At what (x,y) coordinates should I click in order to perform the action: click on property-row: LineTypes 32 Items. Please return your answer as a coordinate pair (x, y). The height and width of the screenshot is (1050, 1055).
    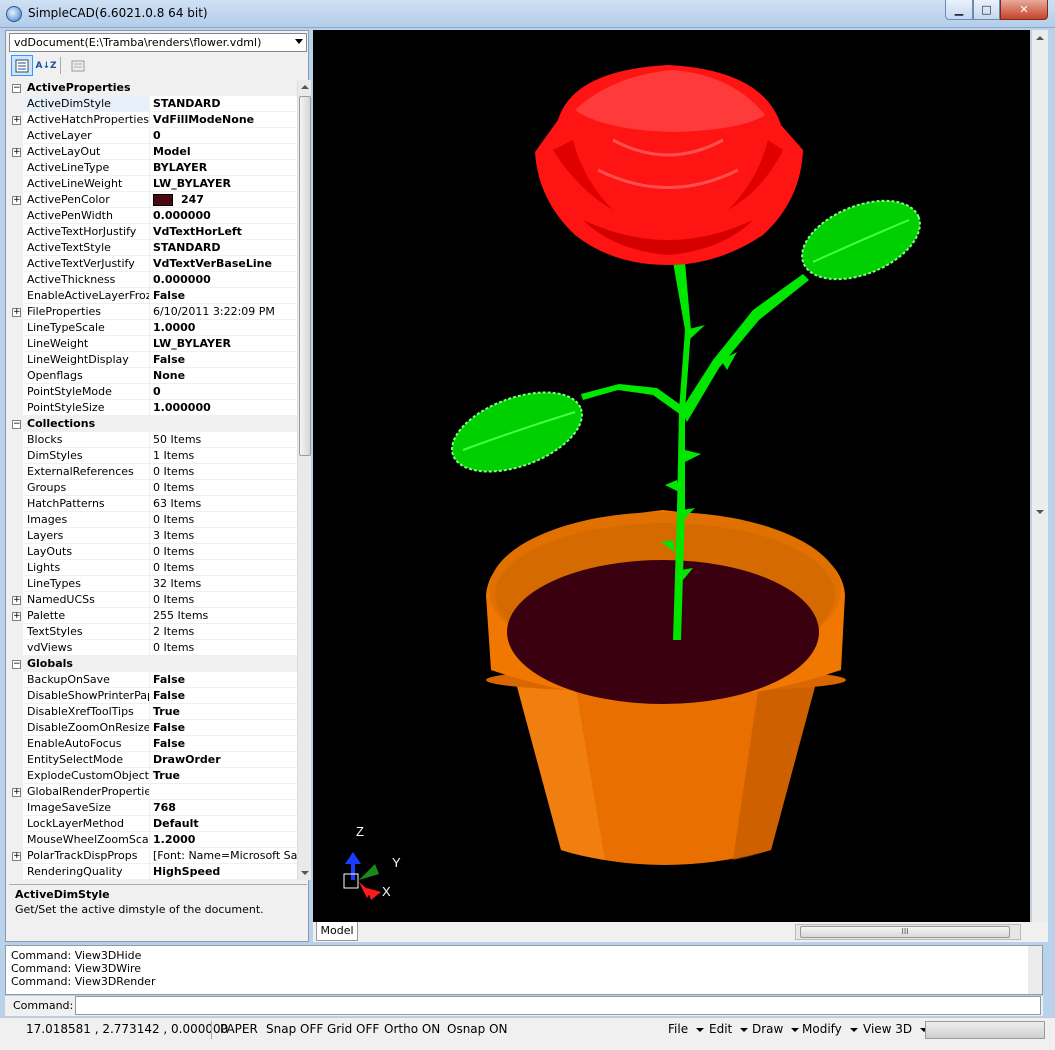
    Looking at the image, I should click on (153, 584).